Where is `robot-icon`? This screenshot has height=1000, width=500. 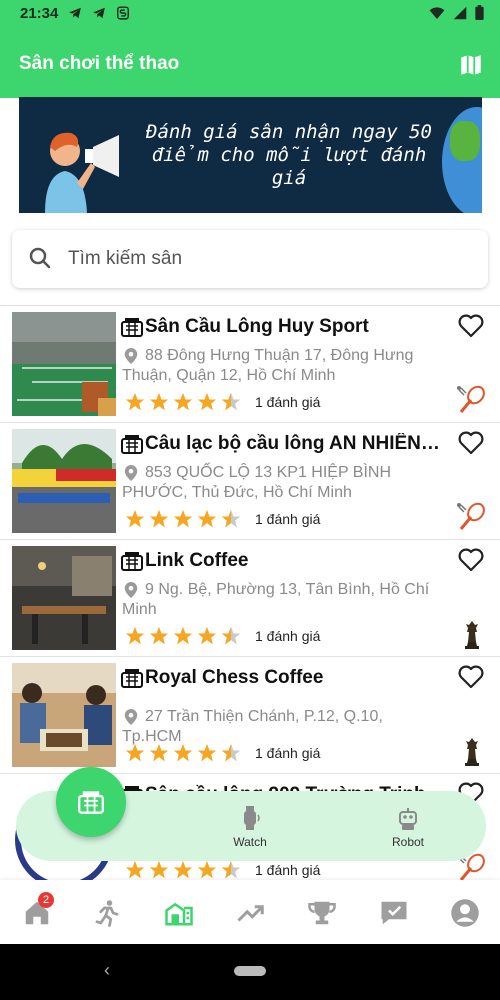 robot-icon is located at coordinates (408, 819).